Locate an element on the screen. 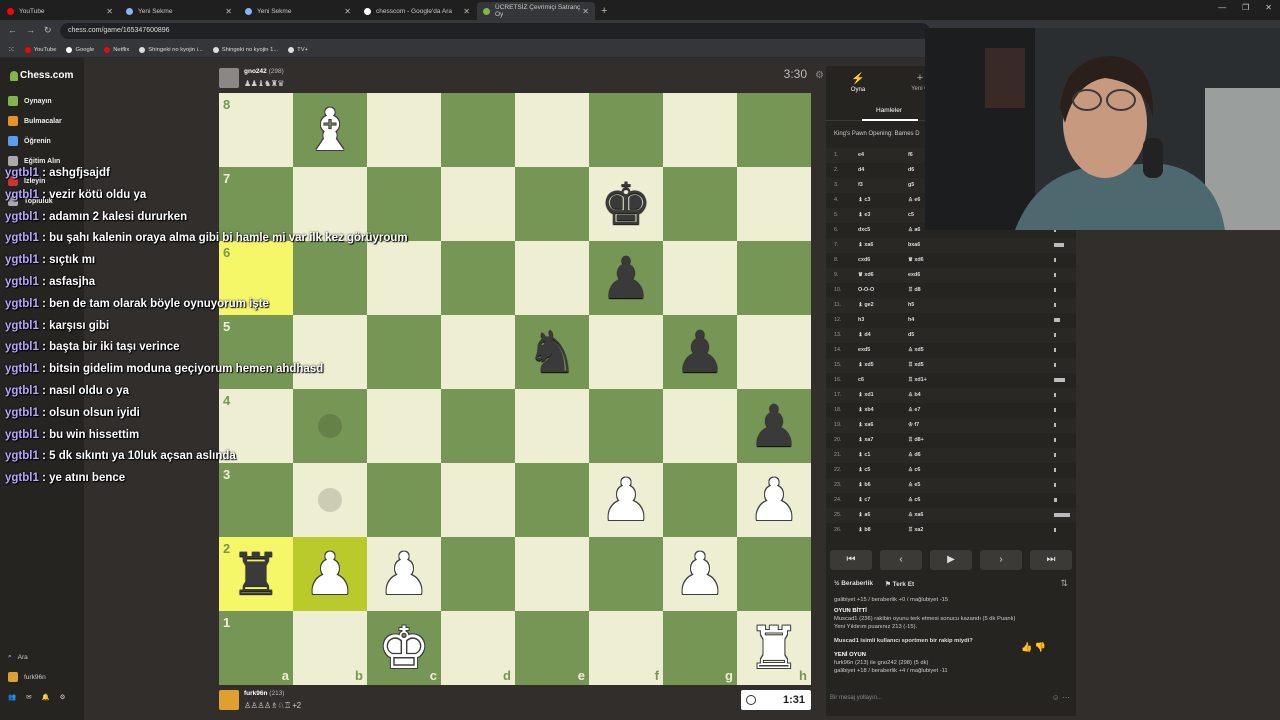 This screenshot has width=1280, height=720. browser-tab: chesscom - Google'da Ara ✕ is located at coordinates (417, 11).